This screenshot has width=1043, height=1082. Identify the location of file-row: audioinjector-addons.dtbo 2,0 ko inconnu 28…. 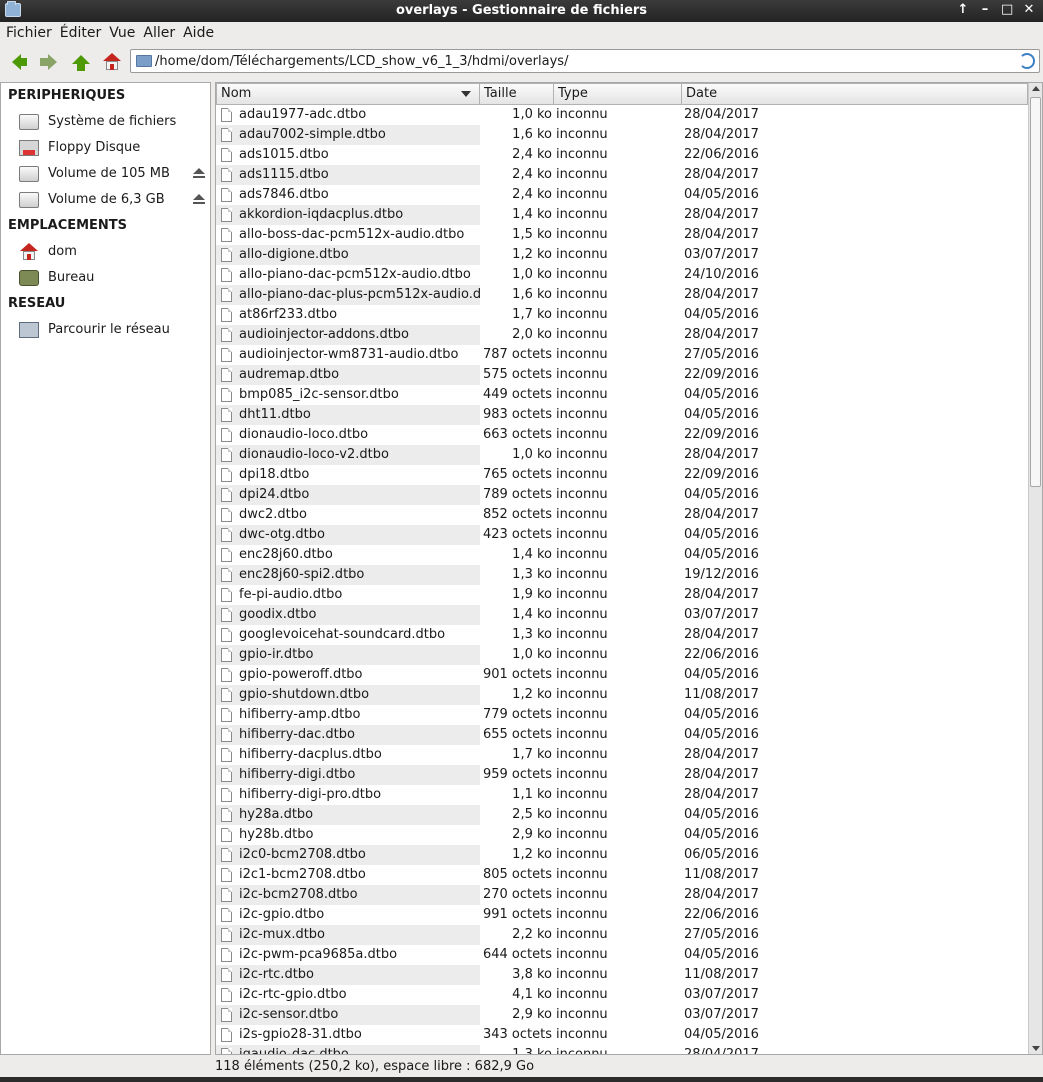
(622, 335).